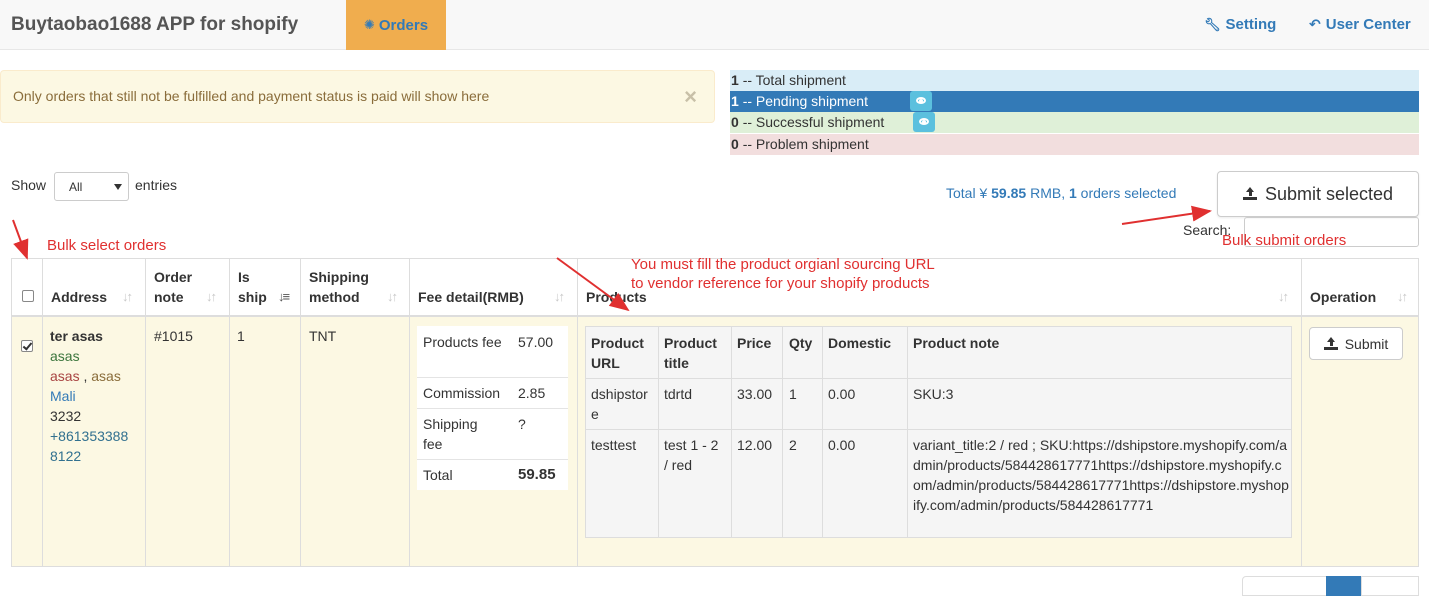  What do you see at coordinates (593, 284) in the screenshot?
I see `arrow-sourcing` at bounding box center [593, 284].